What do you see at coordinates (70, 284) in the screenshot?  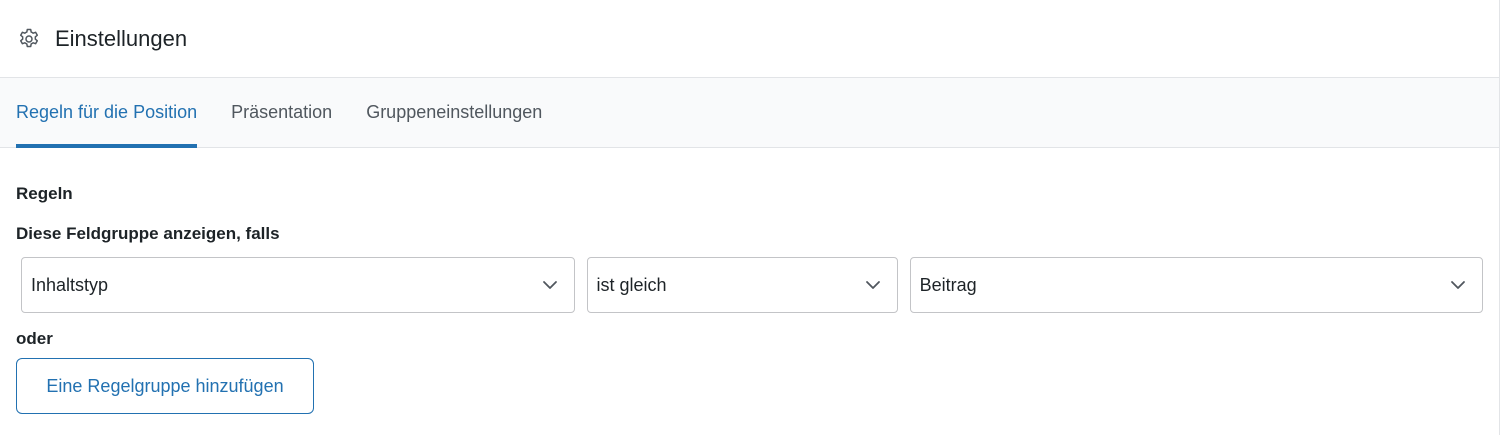 I see `rule-param-value: Inhaltstyp` at bounding box center [70, 284].